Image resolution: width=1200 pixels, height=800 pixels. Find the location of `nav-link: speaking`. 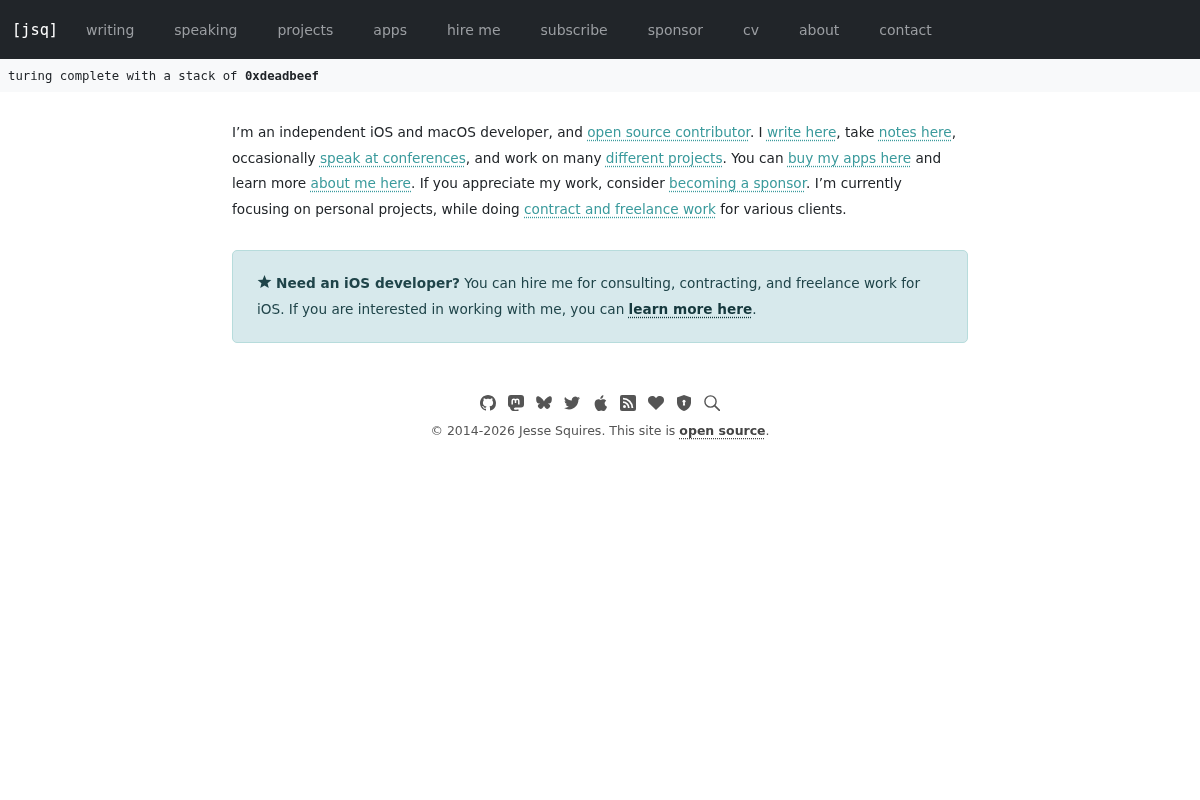

nav-link: speaking is located at coordinates (206, 29).